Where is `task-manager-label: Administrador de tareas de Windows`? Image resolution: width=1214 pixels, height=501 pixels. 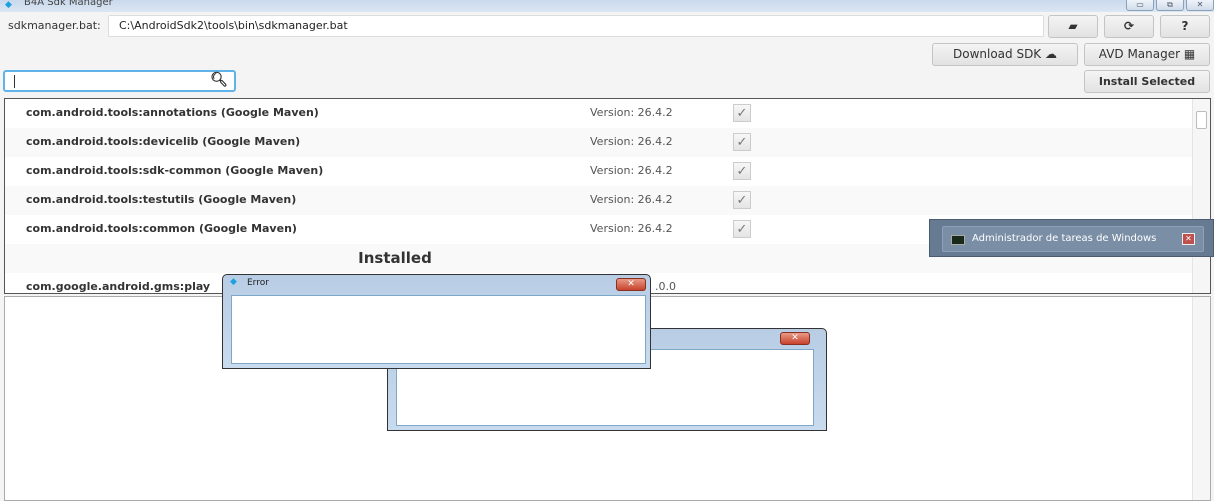 task-manager-label: Administrador de tareas de Windows is located at coordinates (1064, 238).